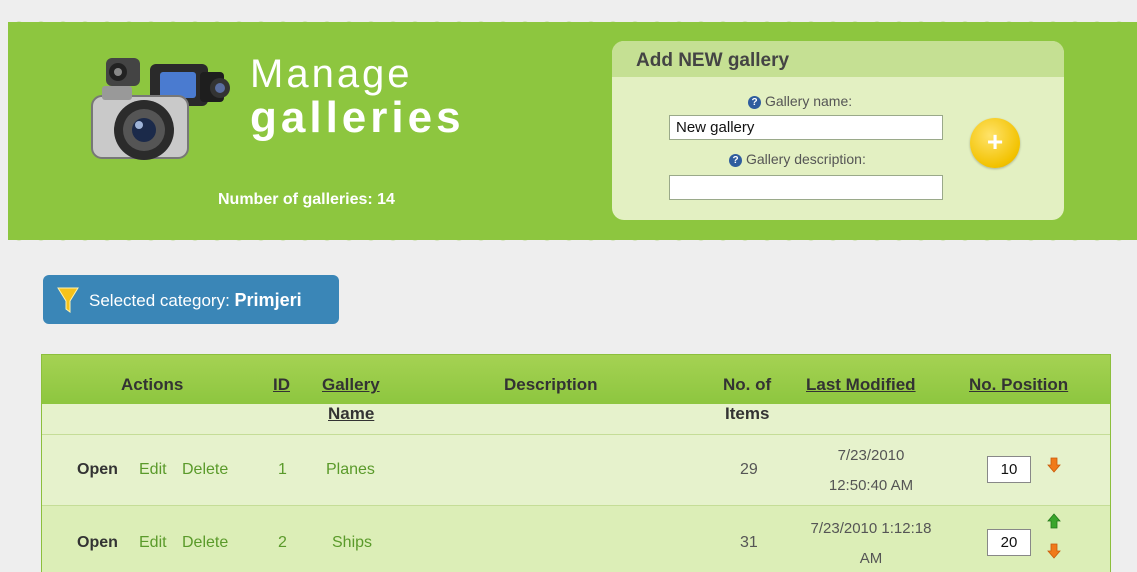 This screenshot has height=572, width=1137. Describe the element at coordinates (809, 101) in the screenshot. I see `gallery-name-label: Gallery name:` at that location.